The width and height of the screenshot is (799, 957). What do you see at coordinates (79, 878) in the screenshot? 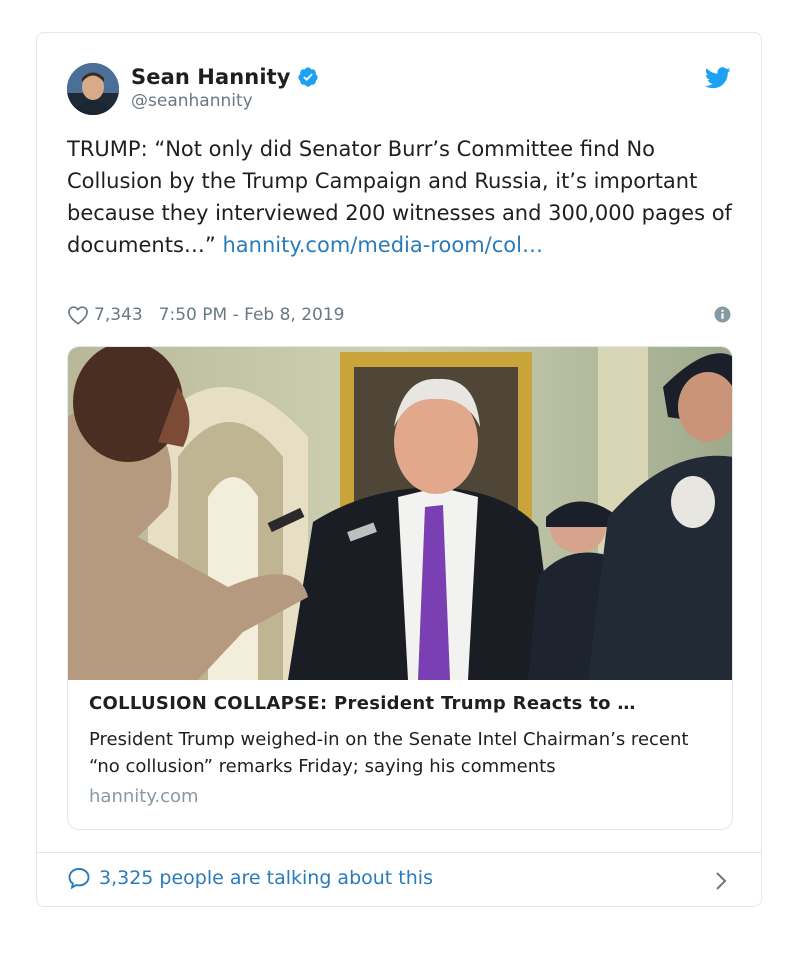
I see `speech-bubble-icon` at bounding box center [79, 878].